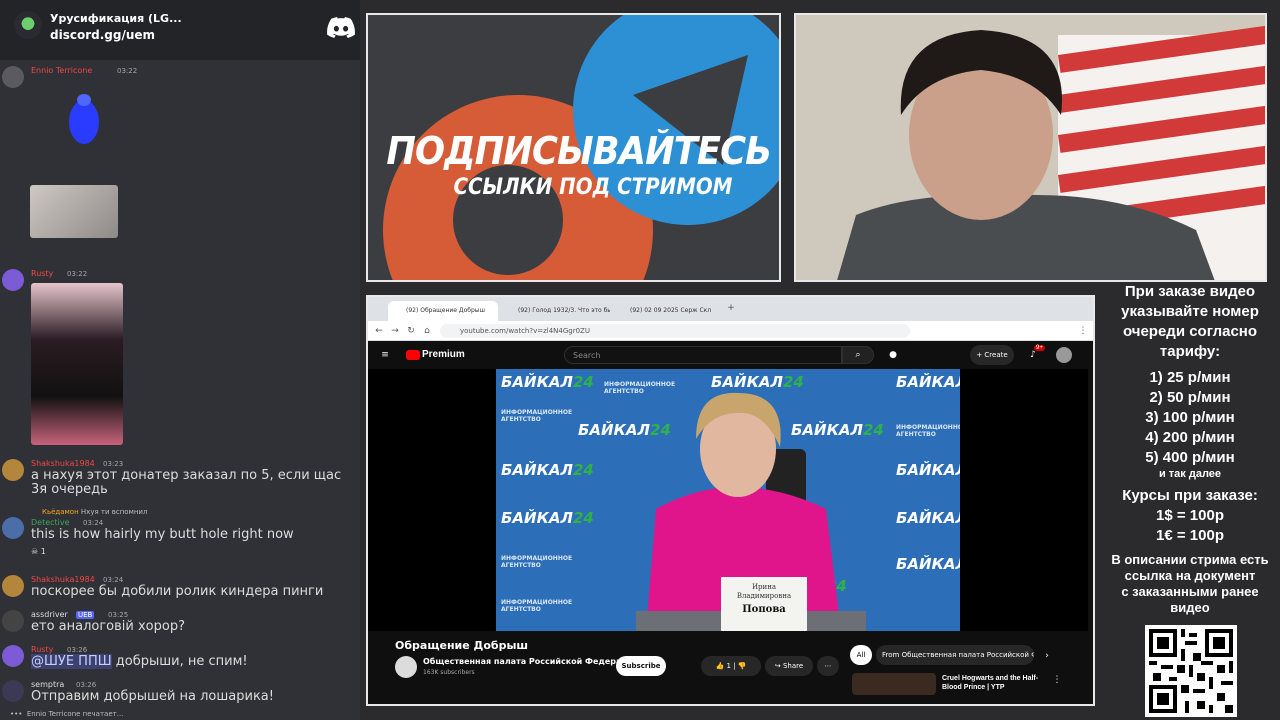  What do you see at coordinates (1190, 437) in the screenshot?
I see `tariff-item: 4) 200 р/мин` at bounding box center [1190, 437].